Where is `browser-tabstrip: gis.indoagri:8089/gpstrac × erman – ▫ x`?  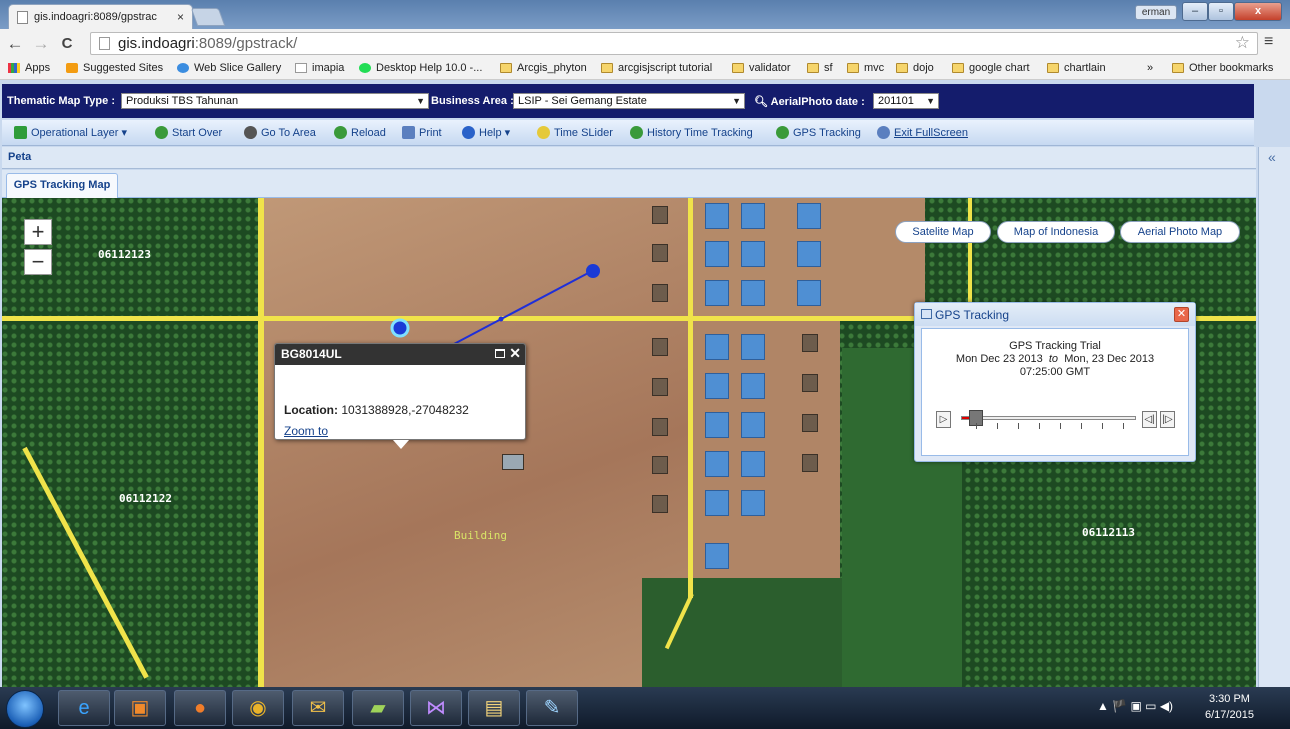
browser-tabstrip: gis.indoagri:8089/gpstrac × erman – ▫ x is located at coordinates (645, 14).